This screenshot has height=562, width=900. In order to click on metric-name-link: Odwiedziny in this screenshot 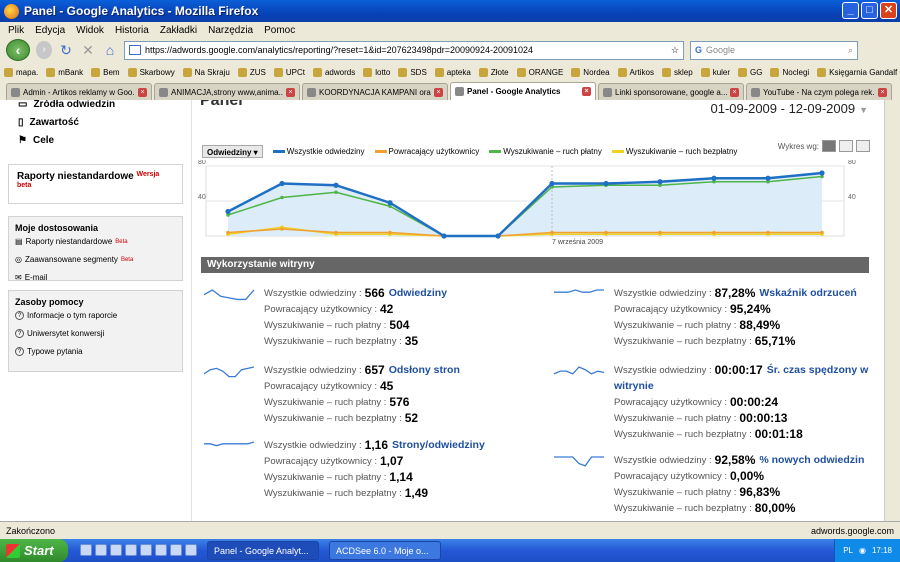, I will do `click(418, 293)`.